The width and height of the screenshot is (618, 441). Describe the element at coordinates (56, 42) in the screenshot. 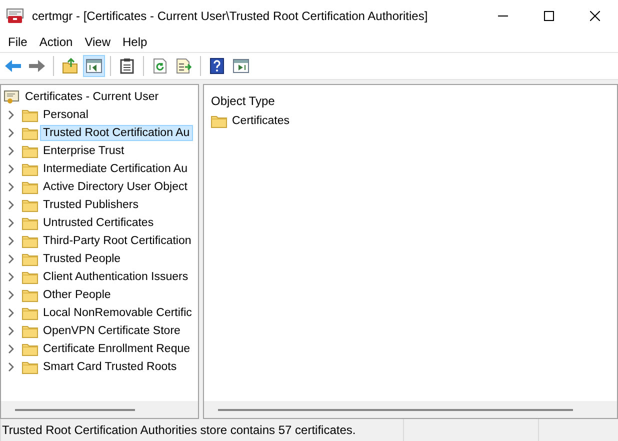

I see `menu-item: Action` at that location.